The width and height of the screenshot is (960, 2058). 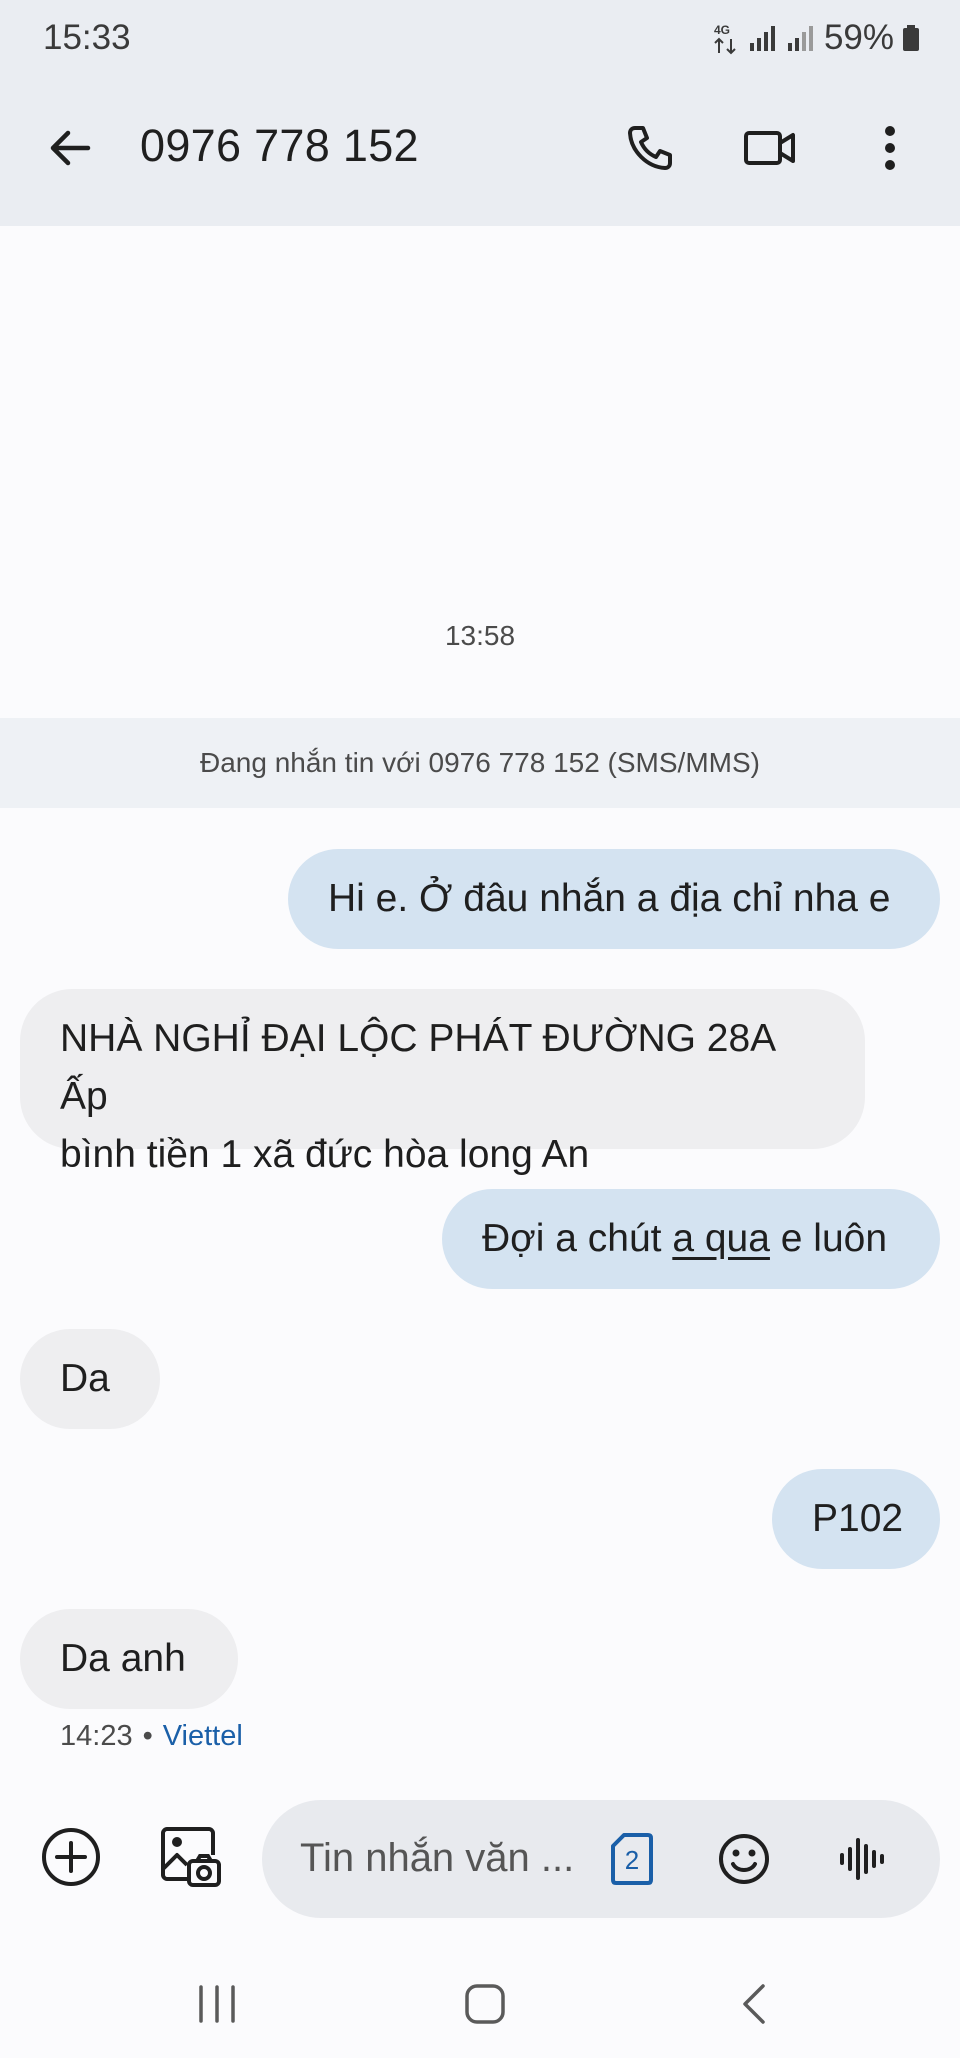 I want to click on signal-strength-icon, so click(x=762, y=38).